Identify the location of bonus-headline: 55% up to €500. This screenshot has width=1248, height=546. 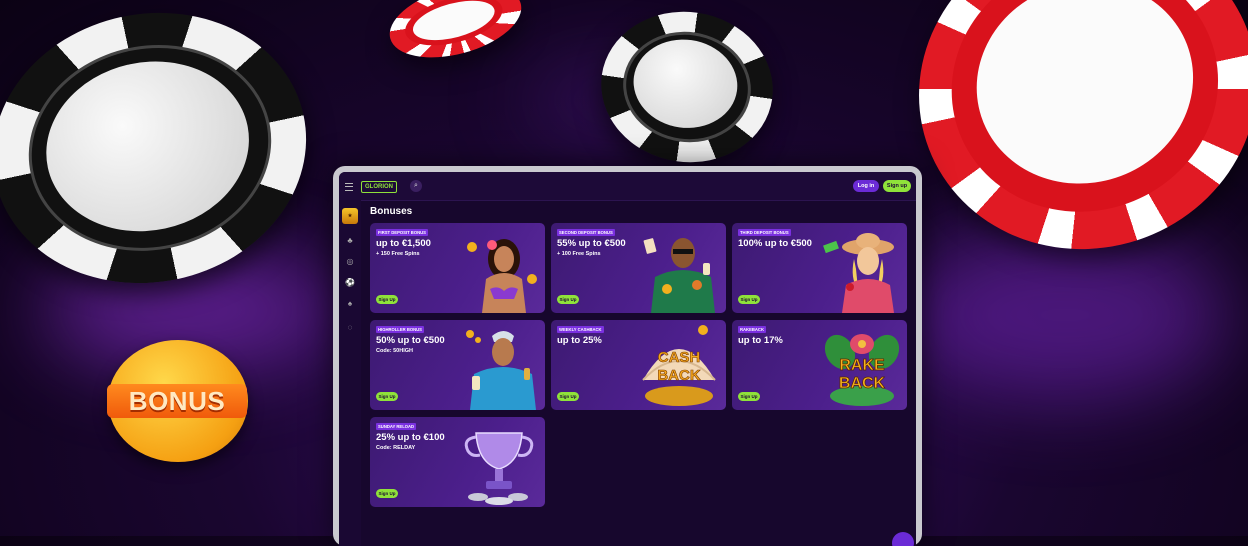
(591, 243).